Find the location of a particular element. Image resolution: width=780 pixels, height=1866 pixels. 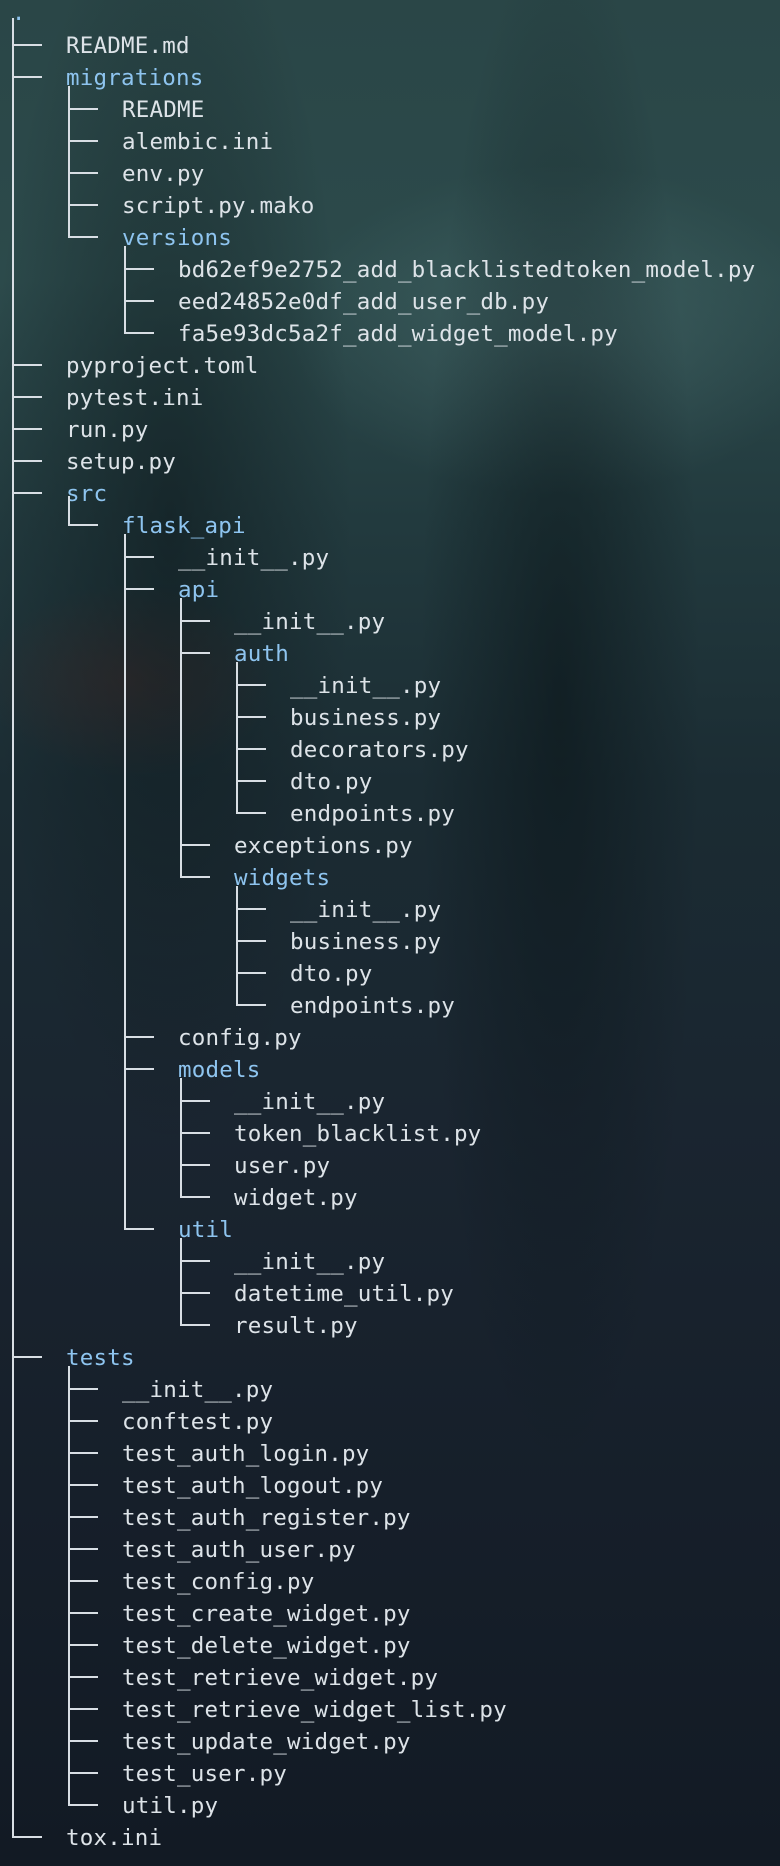

file-name: token_blacklist.py is located at coordinates (358, 1134).